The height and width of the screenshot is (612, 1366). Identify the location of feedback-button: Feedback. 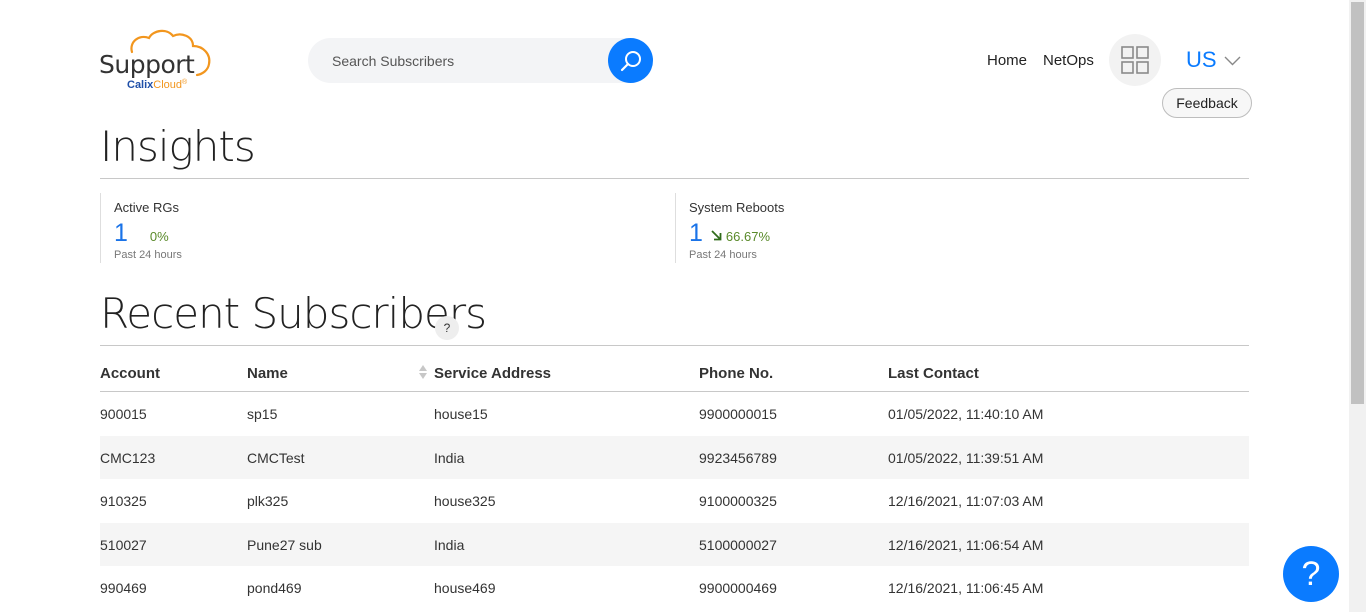
(1207, 103).